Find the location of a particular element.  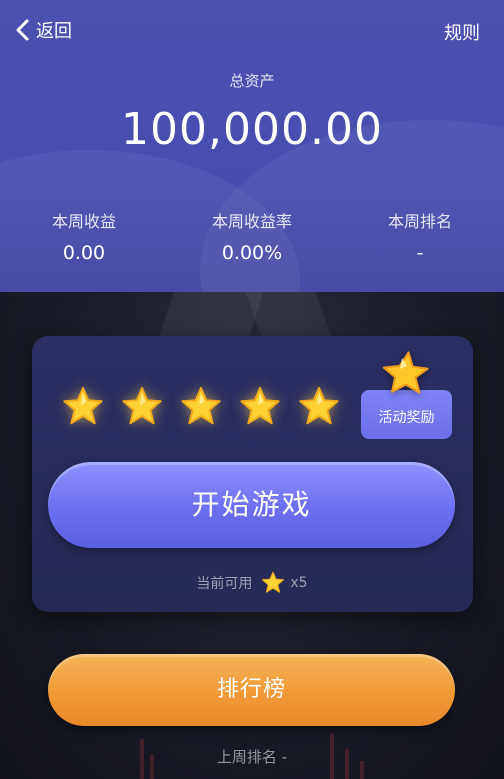

back-label: 返回 is located at coordinates (54, 31).